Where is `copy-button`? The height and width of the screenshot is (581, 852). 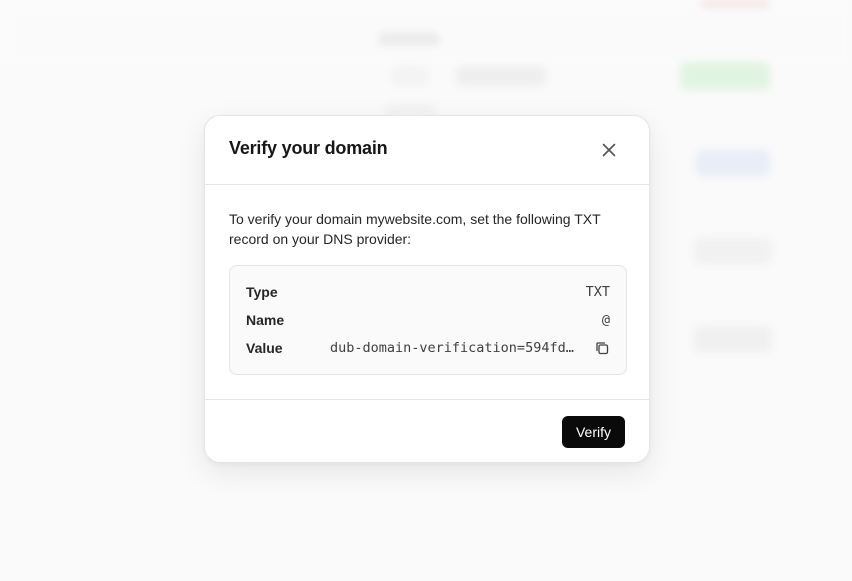
copy-button is located at coordinates (602, 348).